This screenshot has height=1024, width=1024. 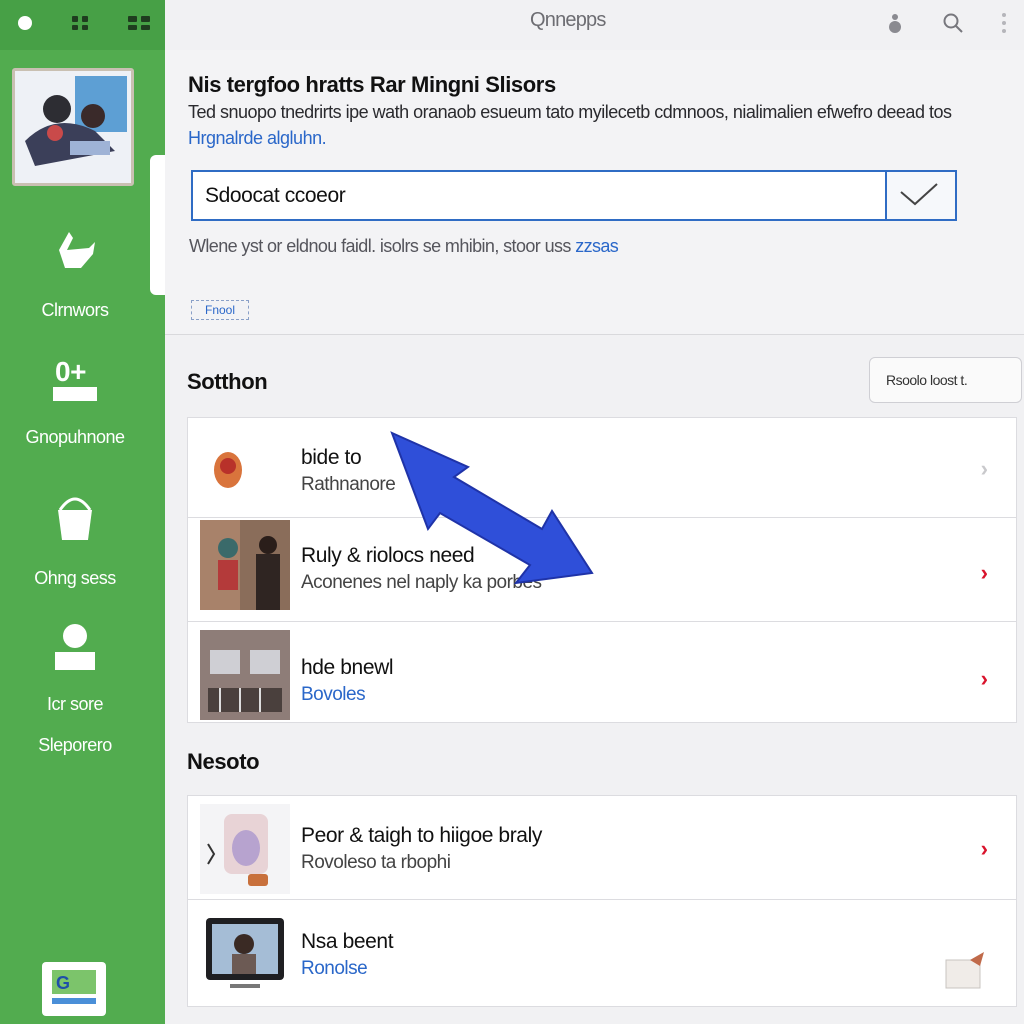 I want to click on item-title: hde bnewl, so click(x=347, y=667).